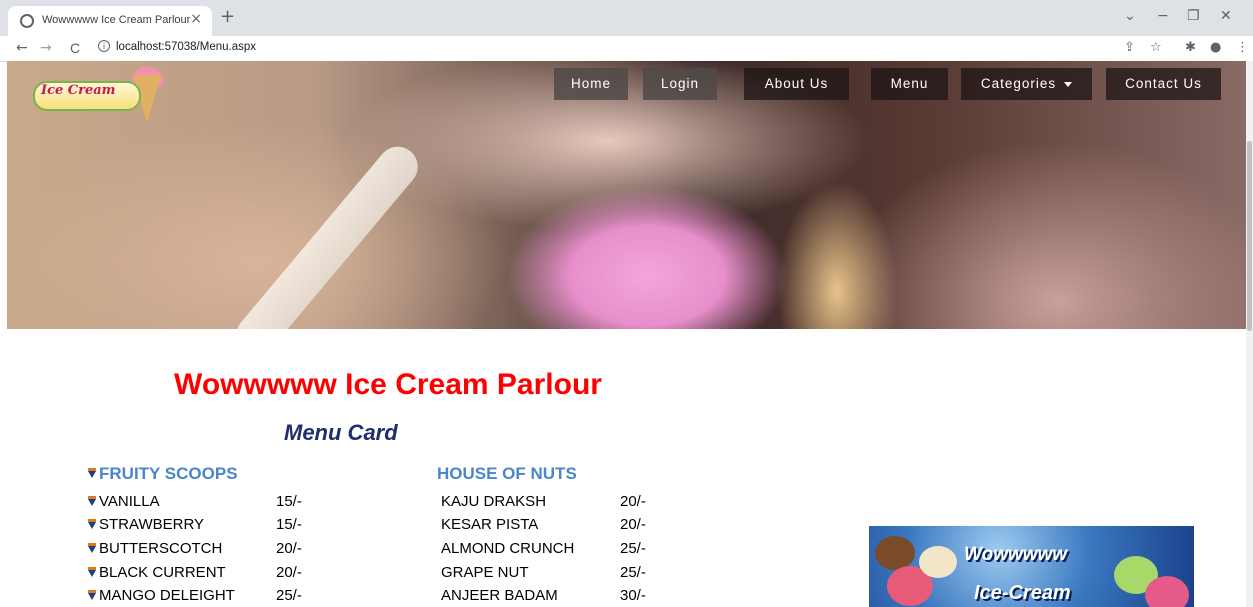  I want to click on info-icon: i, so click(104, 46).